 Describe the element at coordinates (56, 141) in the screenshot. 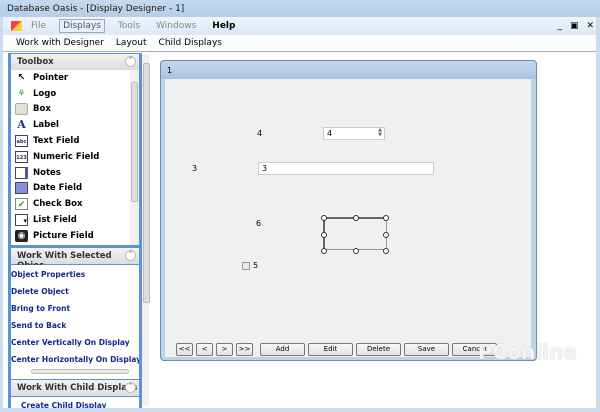

I see `toolbox-item-label: Text Field` at that location.